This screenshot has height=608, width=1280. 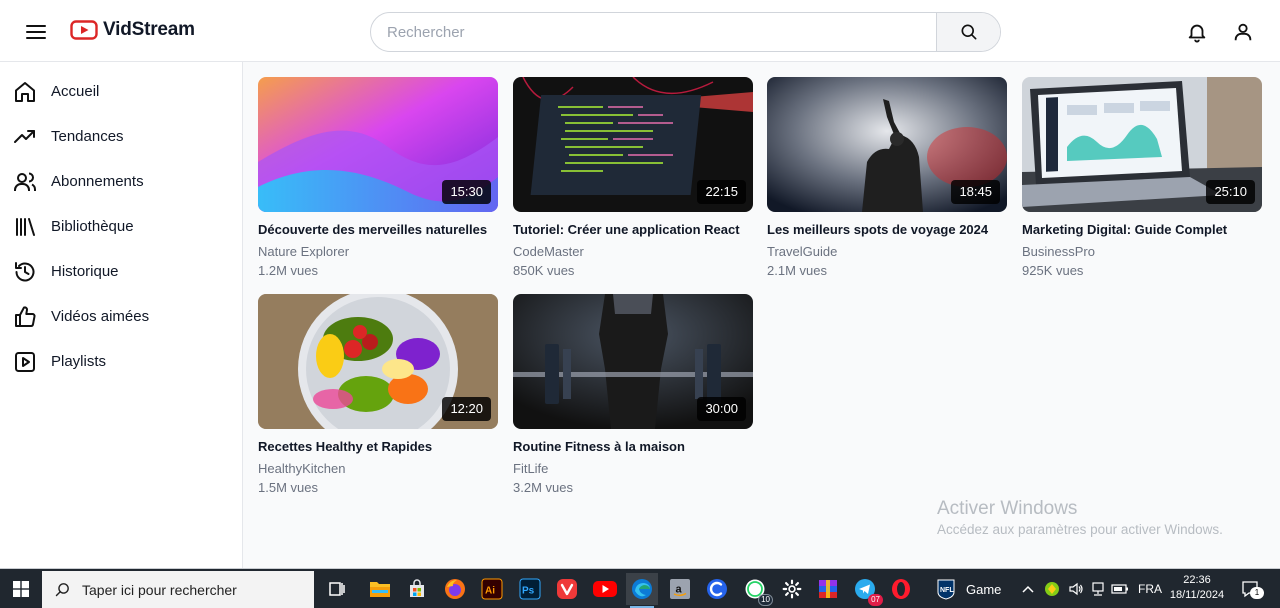 I want to click on show-hidden-icons-button, so click(x=1028, y=589).